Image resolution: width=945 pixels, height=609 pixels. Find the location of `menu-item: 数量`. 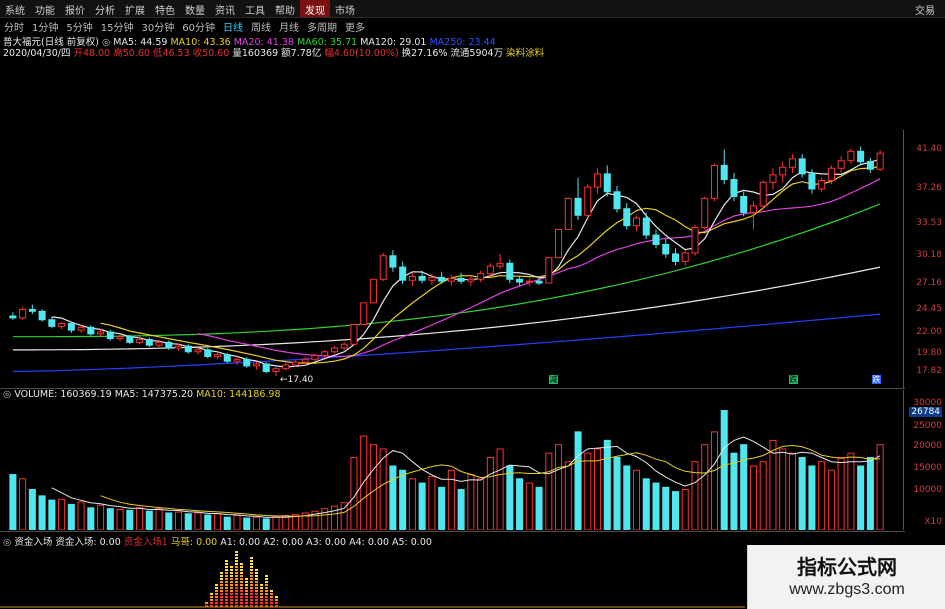

menu-item: 数量 is located at coordinates (195, 8).